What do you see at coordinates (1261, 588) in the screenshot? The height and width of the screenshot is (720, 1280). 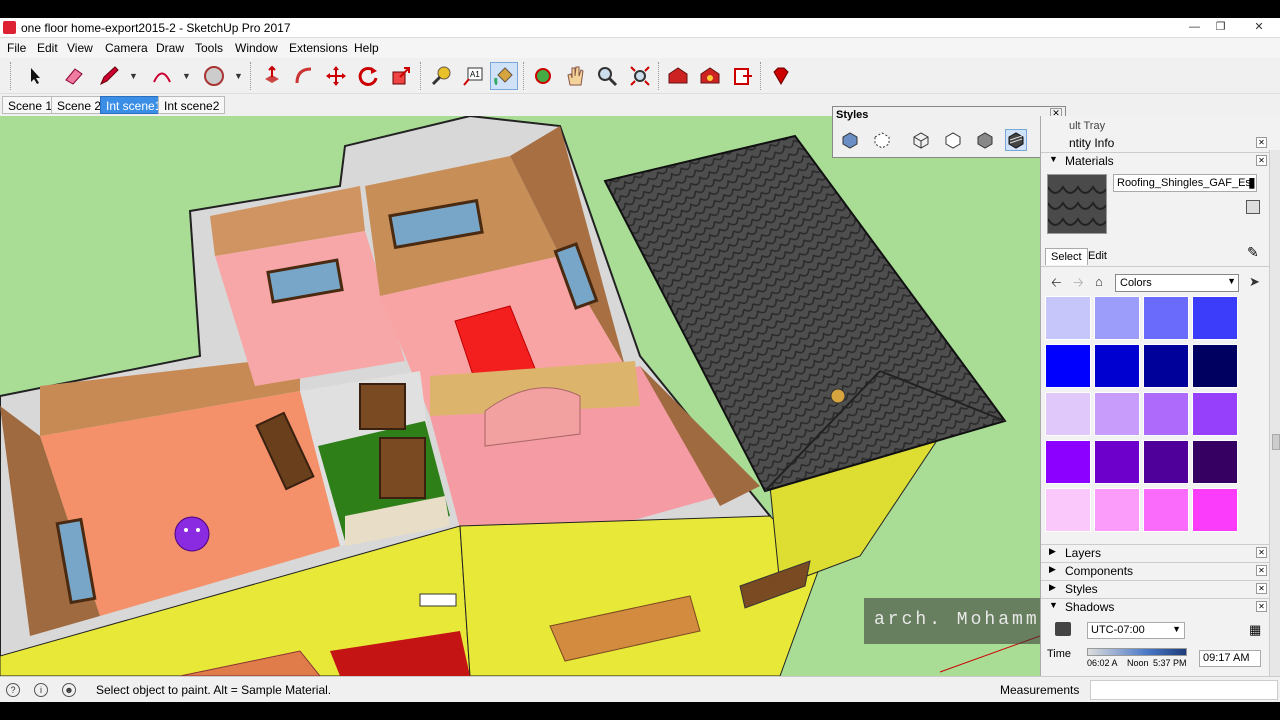 I see `styles-close-button: ✕` at bounding box center [1261, 588].